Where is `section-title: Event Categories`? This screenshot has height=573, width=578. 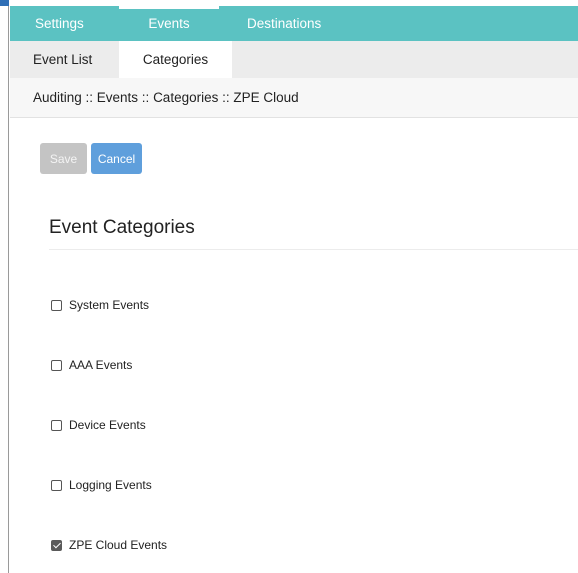 section-title: Event Categories is located at coordinates (122, 227).